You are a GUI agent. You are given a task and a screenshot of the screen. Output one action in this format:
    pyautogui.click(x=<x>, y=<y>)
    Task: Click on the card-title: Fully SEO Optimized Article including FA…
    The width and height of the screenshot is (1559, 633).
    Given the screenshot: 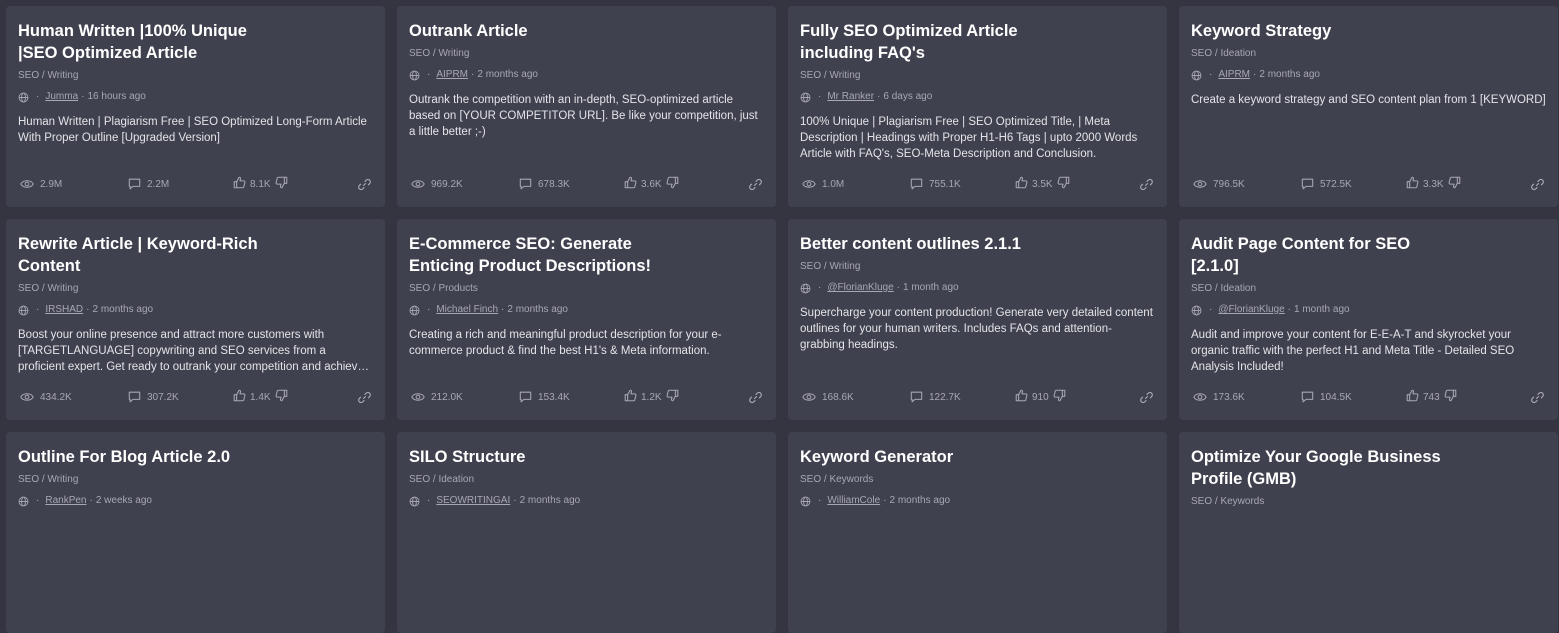 What is the action you would take?
    pyautogui.click(x=909, y=42)
    